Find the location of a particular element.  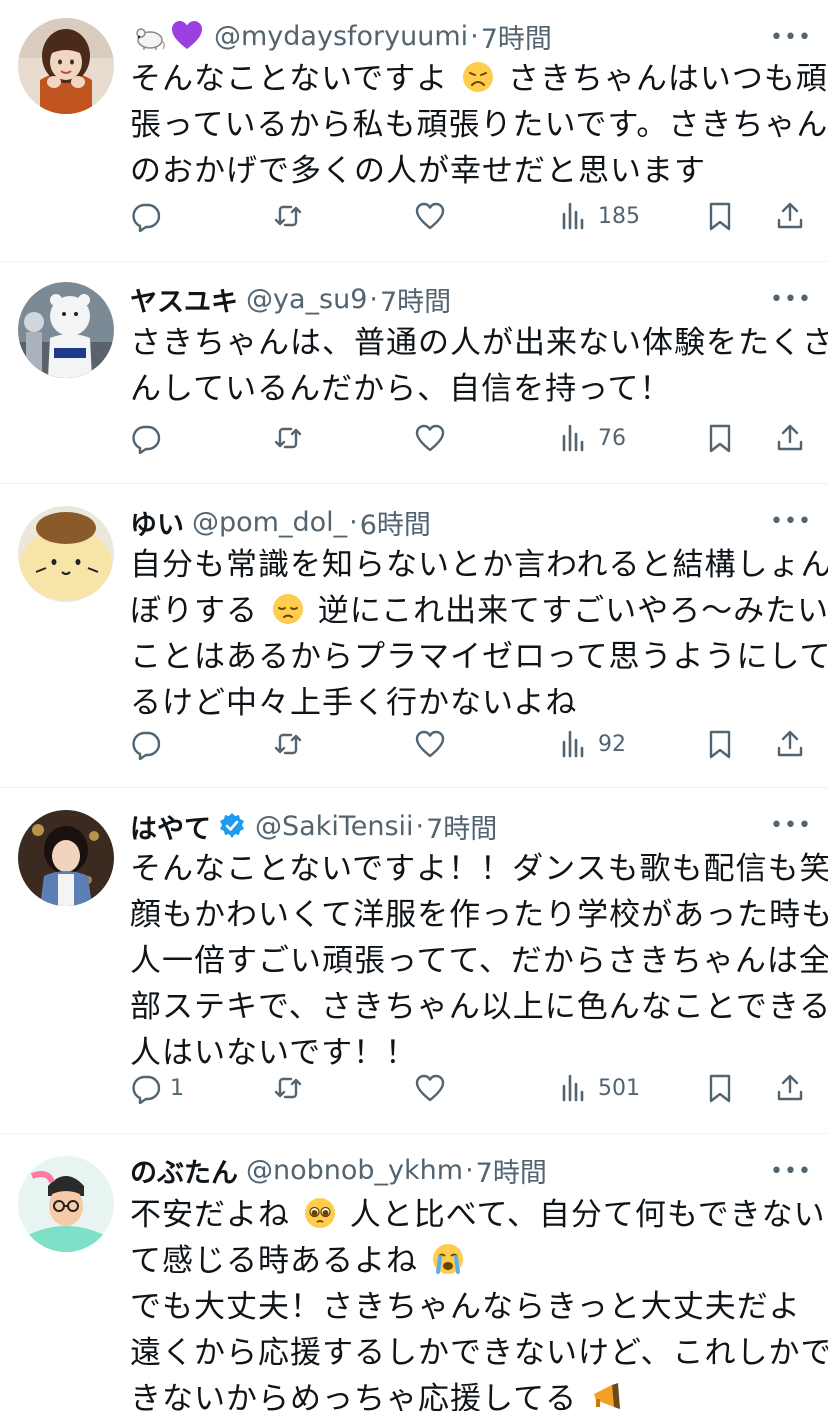

text-line: て感じる時あるよね is located at coordinates (465, 1261).